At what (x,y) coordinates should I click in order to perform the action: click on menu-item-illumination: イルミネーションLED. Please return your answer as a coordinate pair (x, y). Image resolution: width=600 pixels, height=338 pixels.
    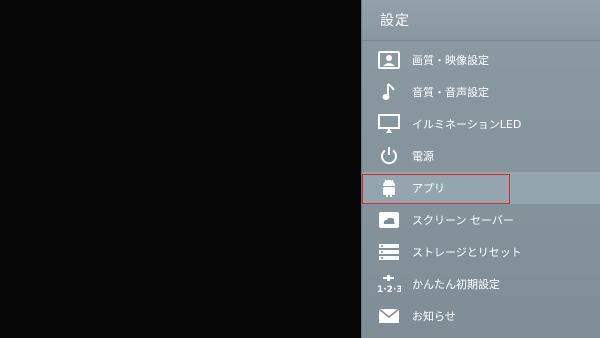
    Looking at the image, I should click on (481, 124).